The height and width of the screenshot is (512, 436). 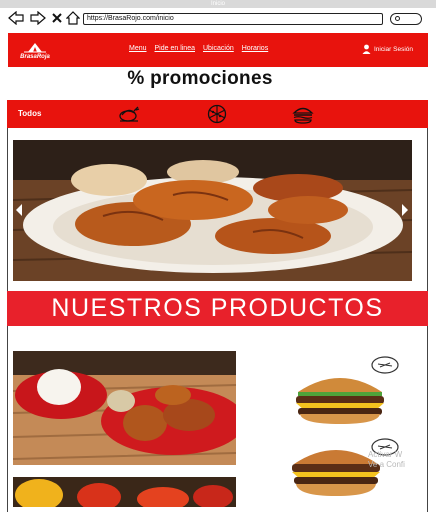 What do you see at coordinates (397, 18) in the screenshot?
I see `search-icon` at bounding box center [397, 18].